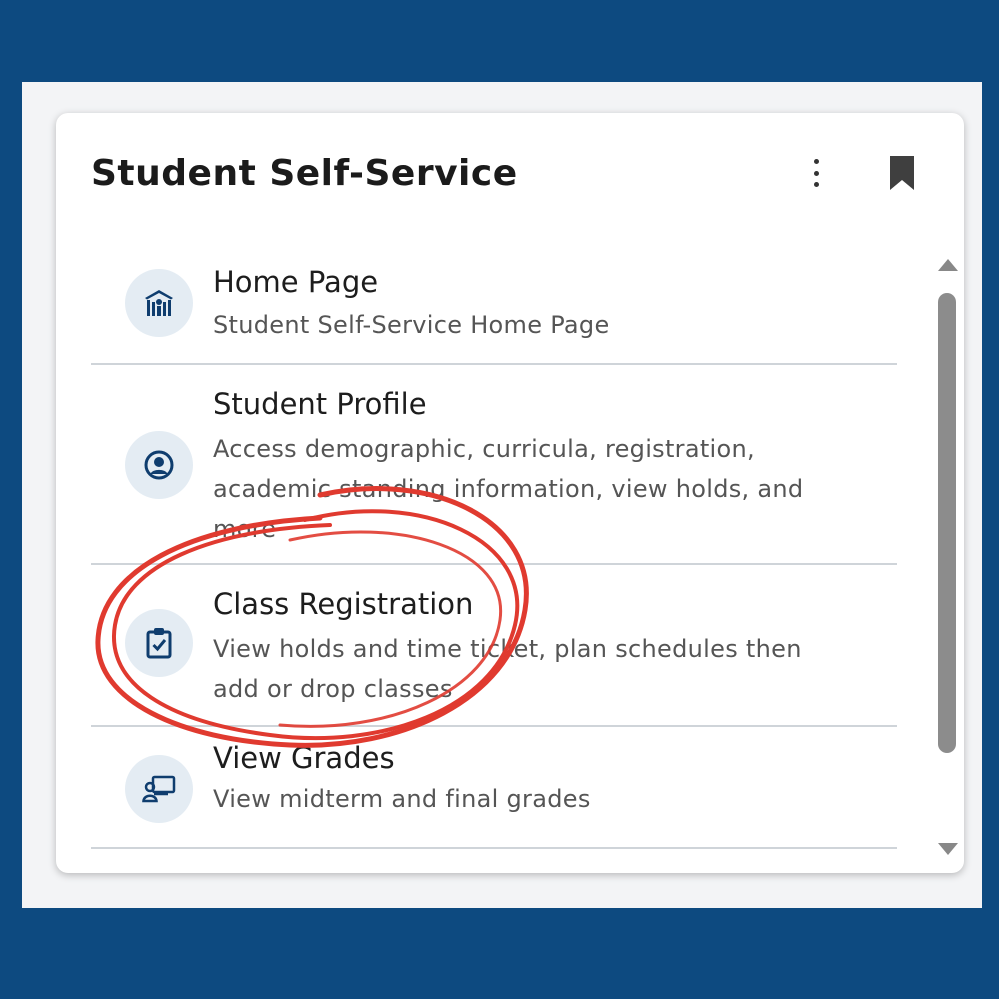 This screenshot has height=999, width=999. What do you see at coordinates (159, 643) in the screenshot?
I see `clipboard-check-icon` at bounding box center [159, 643].